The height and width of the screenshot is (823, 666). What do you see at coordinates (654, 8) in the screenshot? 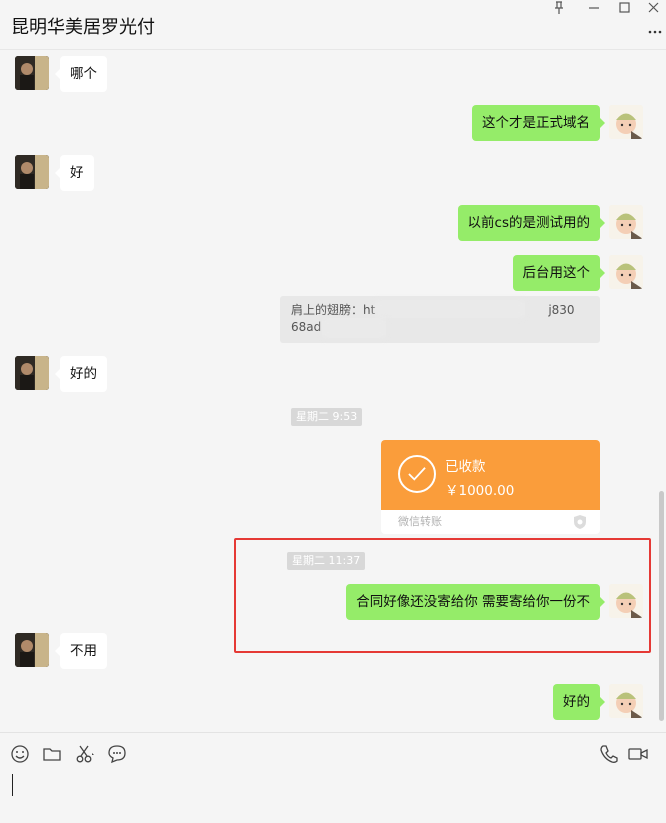
I see `close-icon` at bounding box center [654, 8].